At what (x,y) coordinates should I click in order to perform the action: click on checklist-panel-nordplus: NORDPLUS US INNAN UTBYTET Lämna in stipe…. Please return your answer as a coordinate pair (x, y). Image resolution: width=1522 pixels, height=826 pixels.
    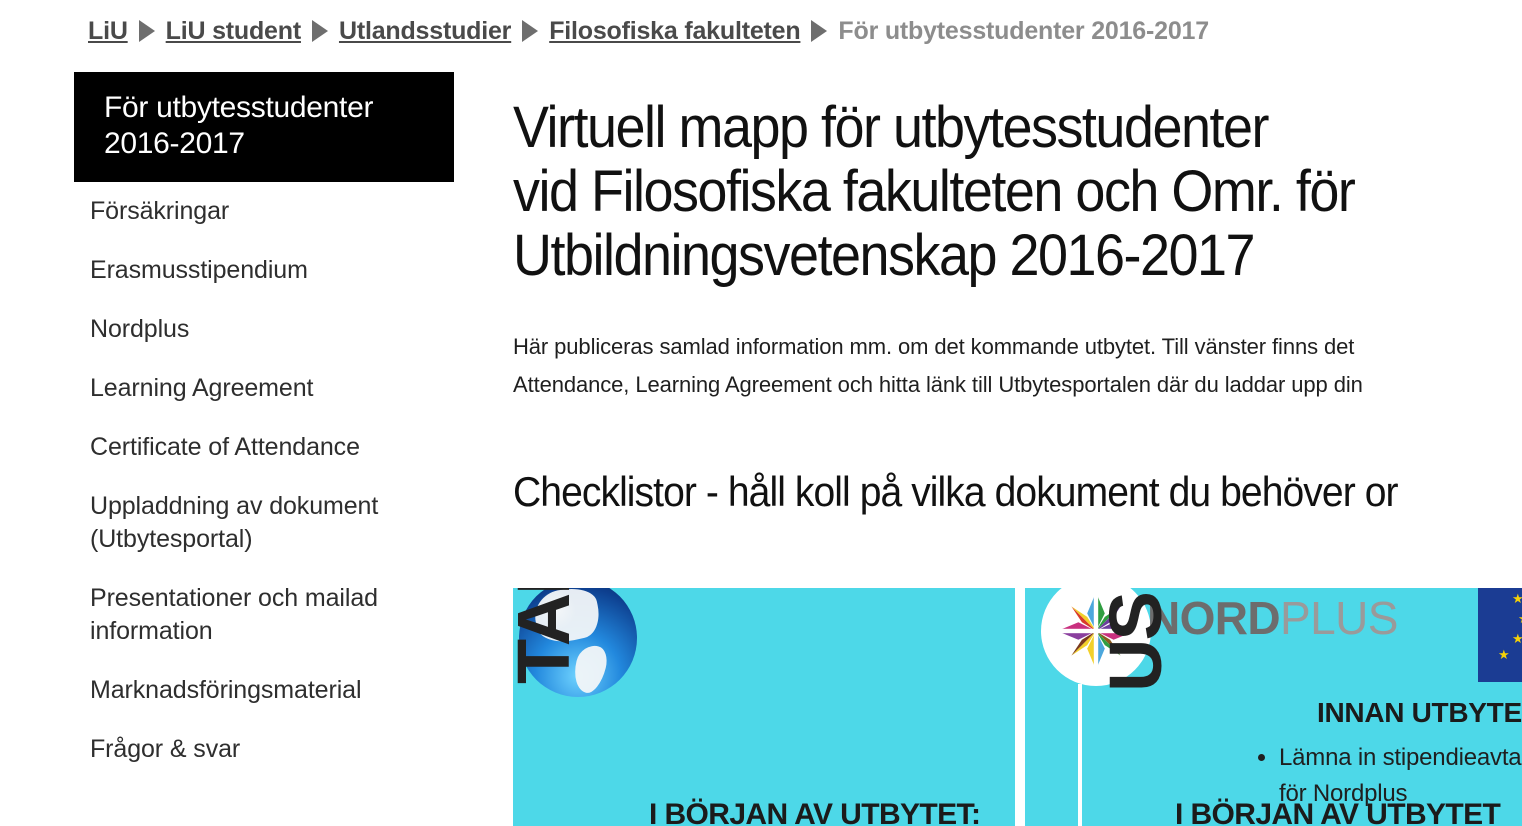
    Looking at the image, I should click on (1273, 707).